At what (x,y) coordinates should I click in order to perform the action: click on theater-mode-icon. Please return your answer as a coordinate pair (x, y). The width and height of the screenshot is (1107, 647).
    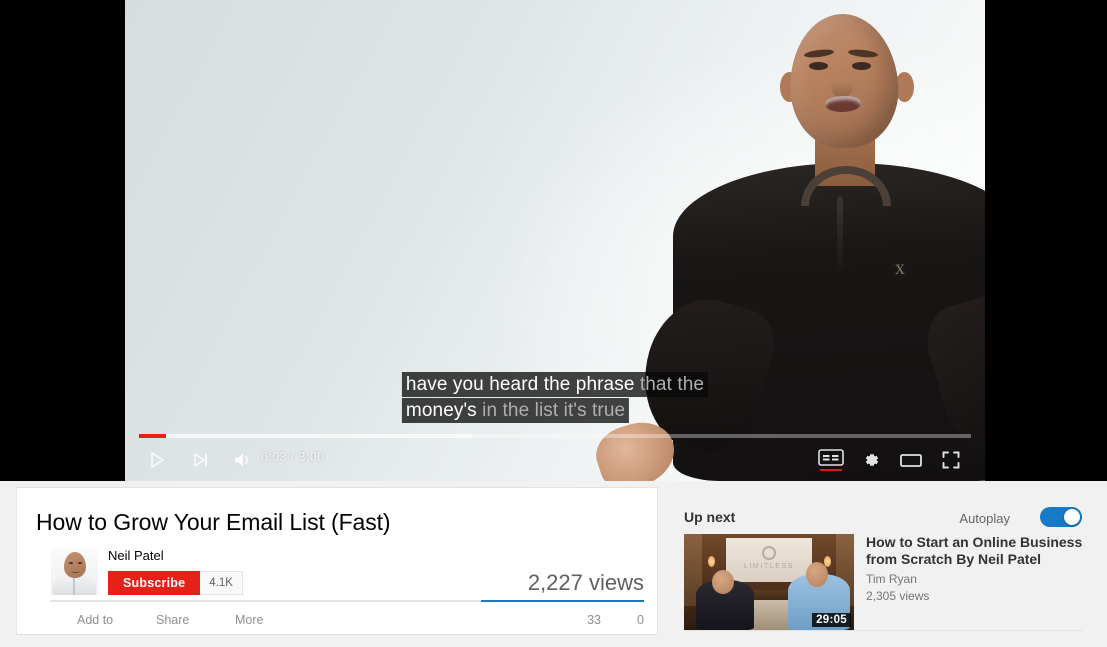
    Looking at the image, I should click on (911, 460).